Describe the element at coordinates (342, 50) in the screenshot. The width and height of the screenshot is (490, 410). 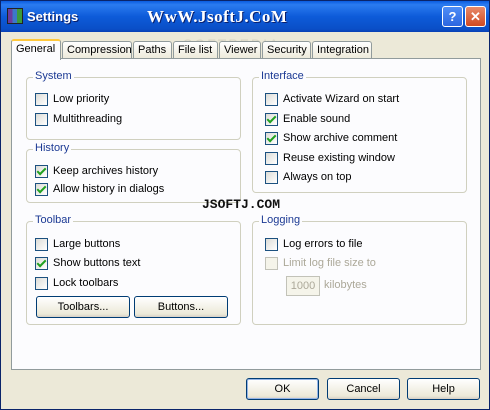
I see `tab-integration: Integration` at that location.